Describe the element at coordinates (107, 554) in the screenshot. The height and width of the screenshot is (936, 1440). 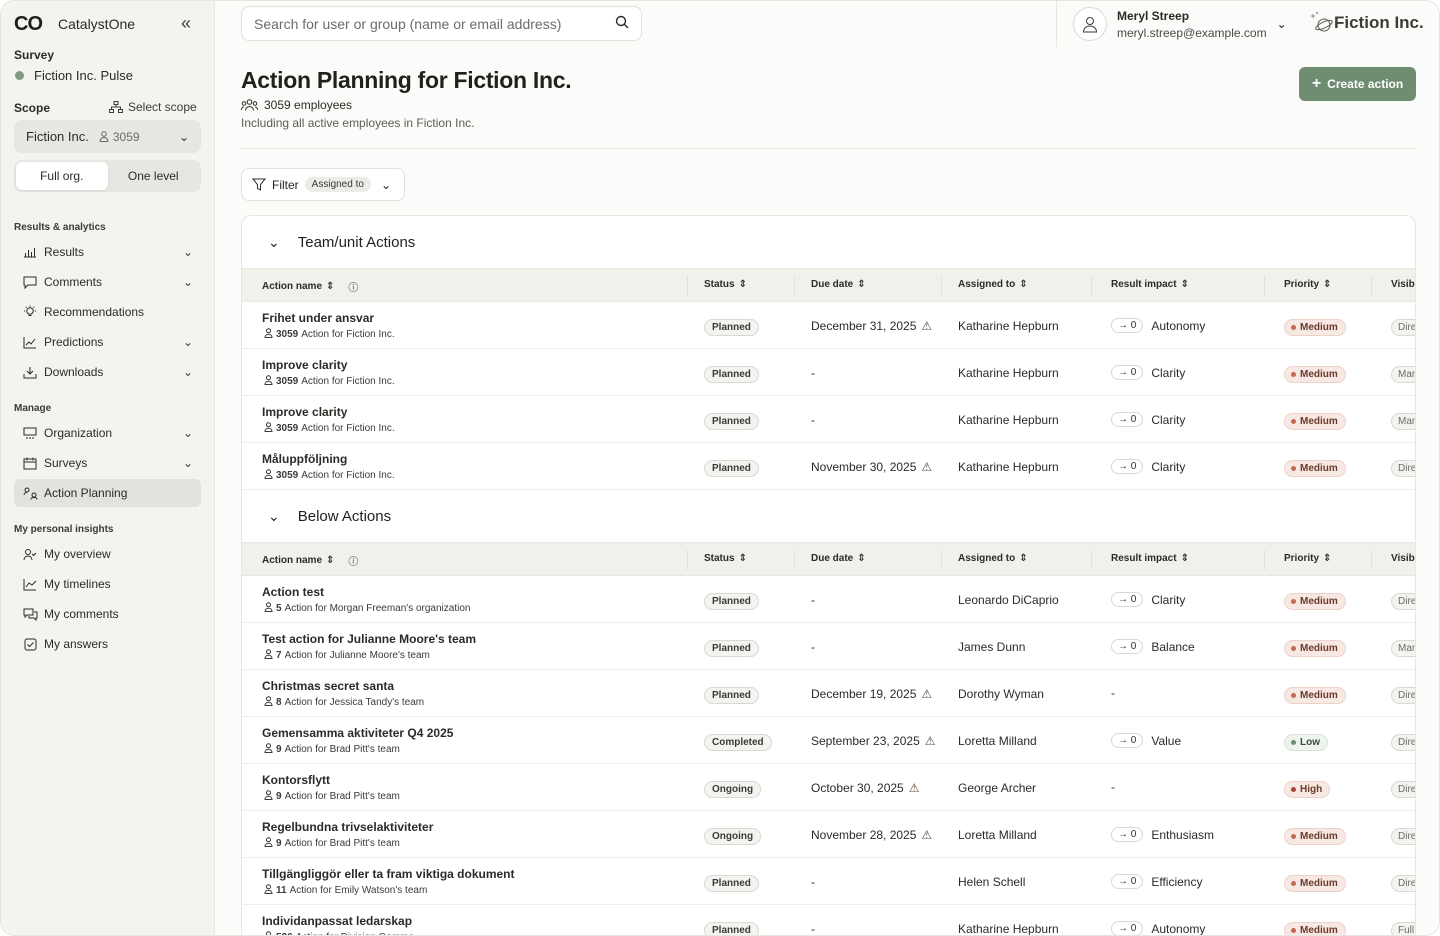
I see `sidebar-item-my-overview: My overview` at that location.